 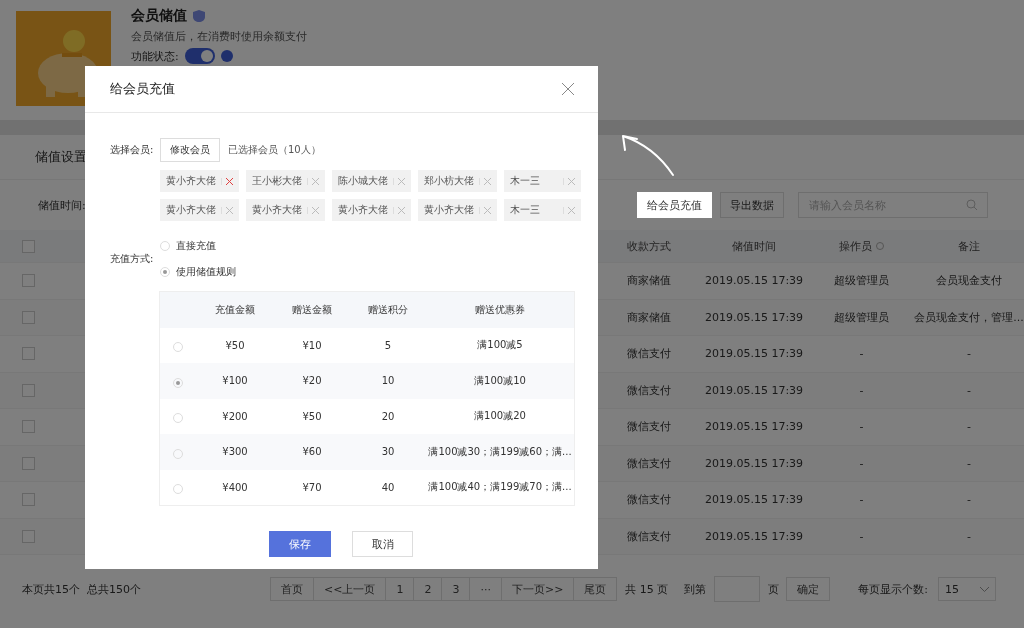 I want to click on page-summary: 本页共15个 总共150个, so click(x=81, y=589).